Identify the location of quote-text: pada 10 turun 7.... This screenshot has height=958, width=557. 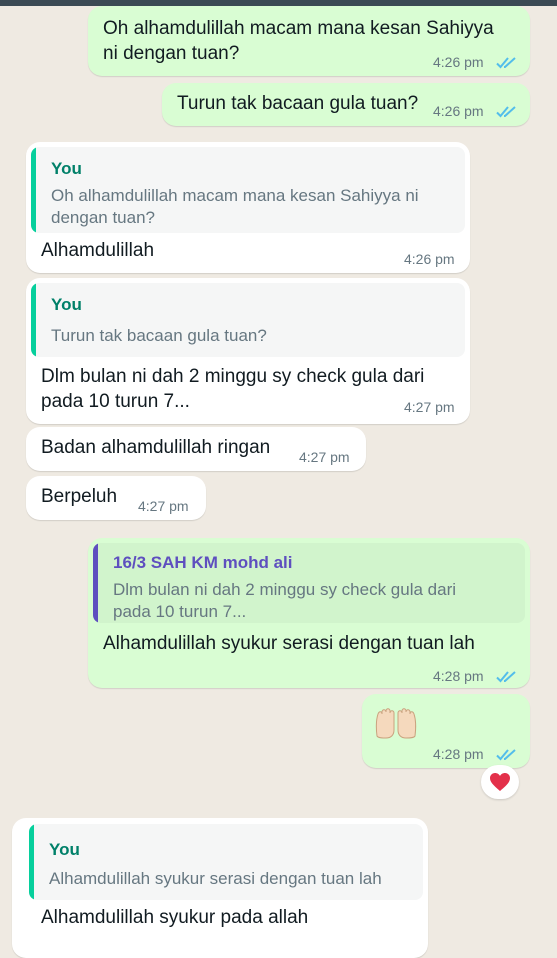
(180, 611).